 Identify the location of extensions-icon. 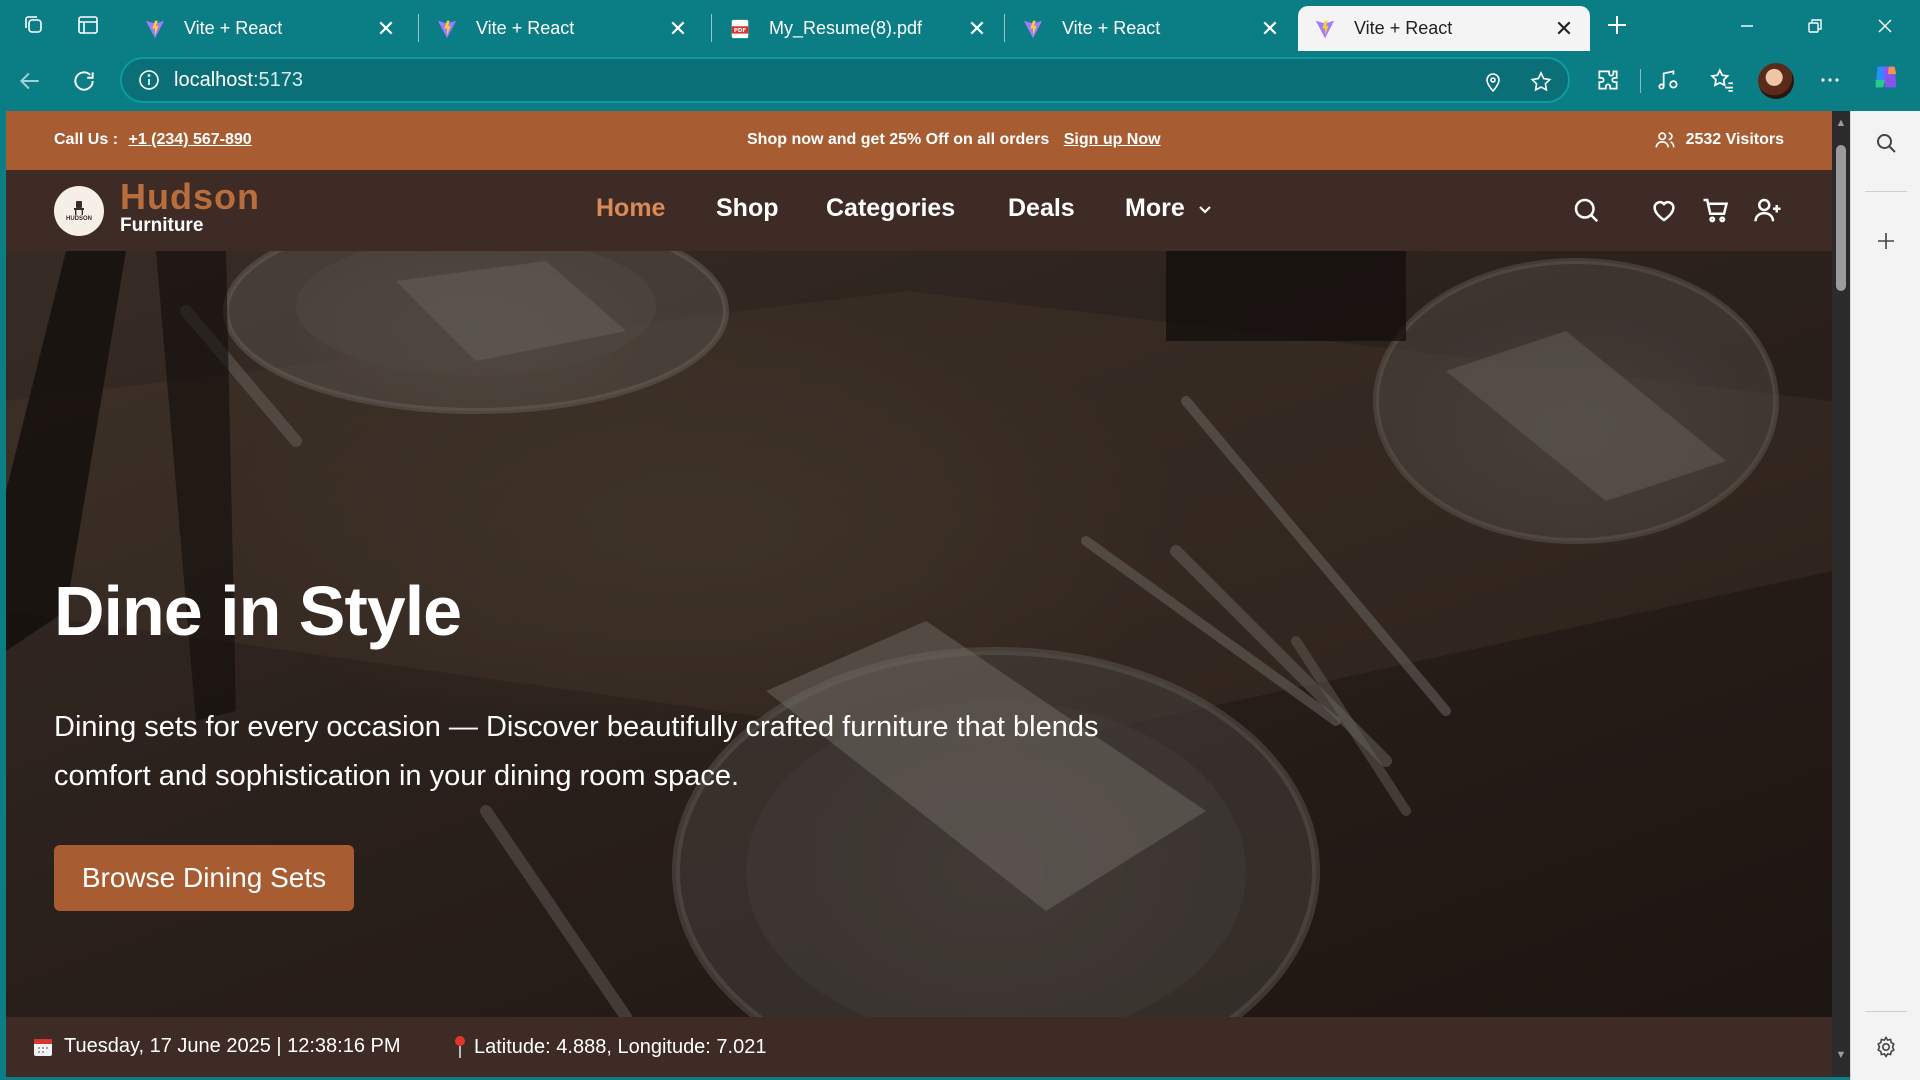
(1608, 80).